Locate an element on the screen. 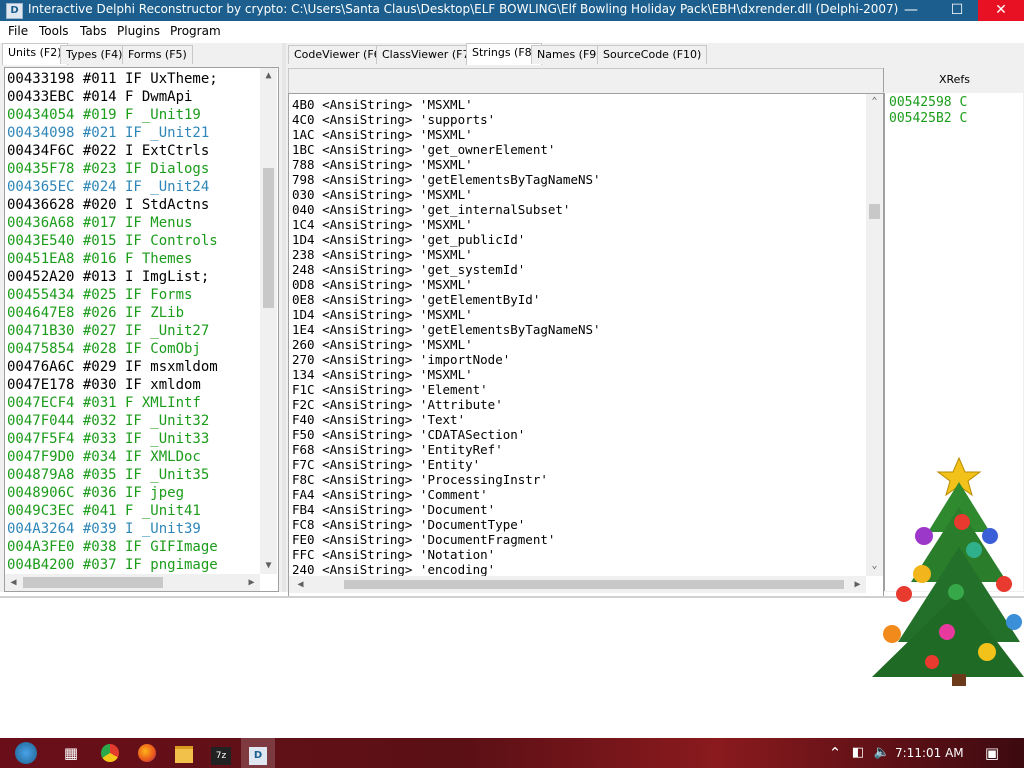 The width and height of the screenshot is (1024, 774). string-list-item: 030 <AnsiString> 'MSXML' is located at coordinates (587, 194).